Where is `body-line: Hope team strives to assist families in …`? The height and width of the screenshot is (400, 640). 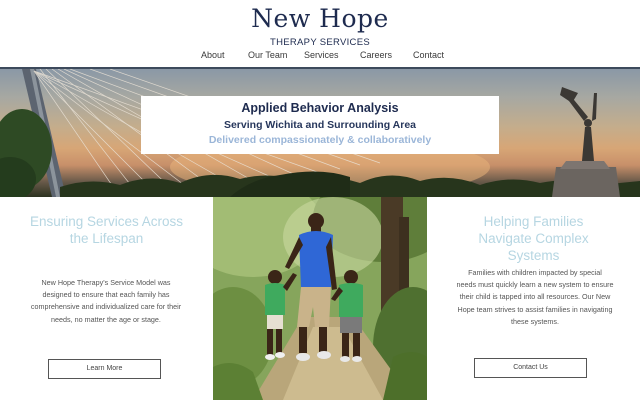
body-line: Hope team strives to assist families in … is located at coordinates (535, 309).